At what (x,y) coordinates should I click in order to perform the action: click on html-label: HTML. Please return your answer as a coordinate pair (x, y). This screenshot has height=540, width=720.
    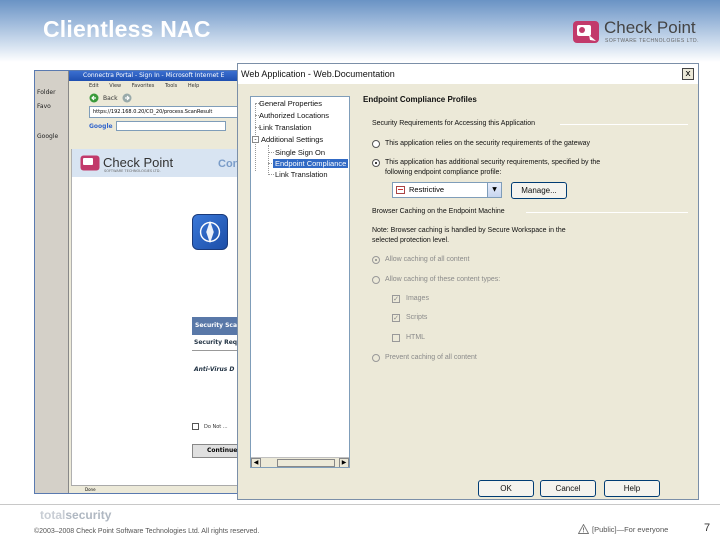
    Looking at the image, I should click on (416, 337).